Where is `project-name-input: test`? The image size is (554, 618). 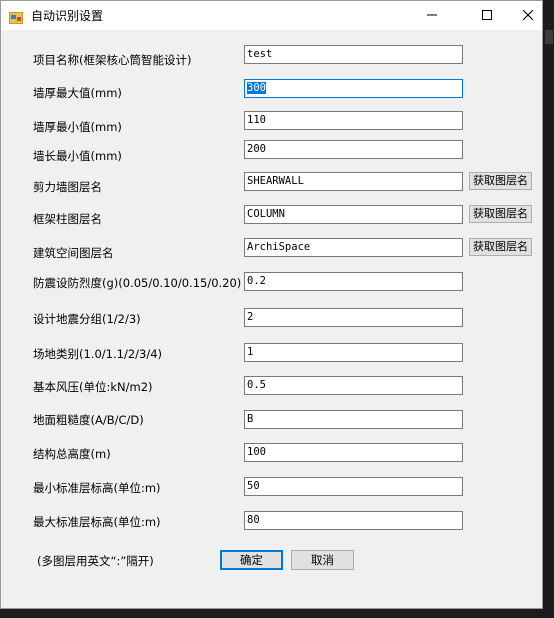
project-name-input: test is located at coordinates (353, 54).